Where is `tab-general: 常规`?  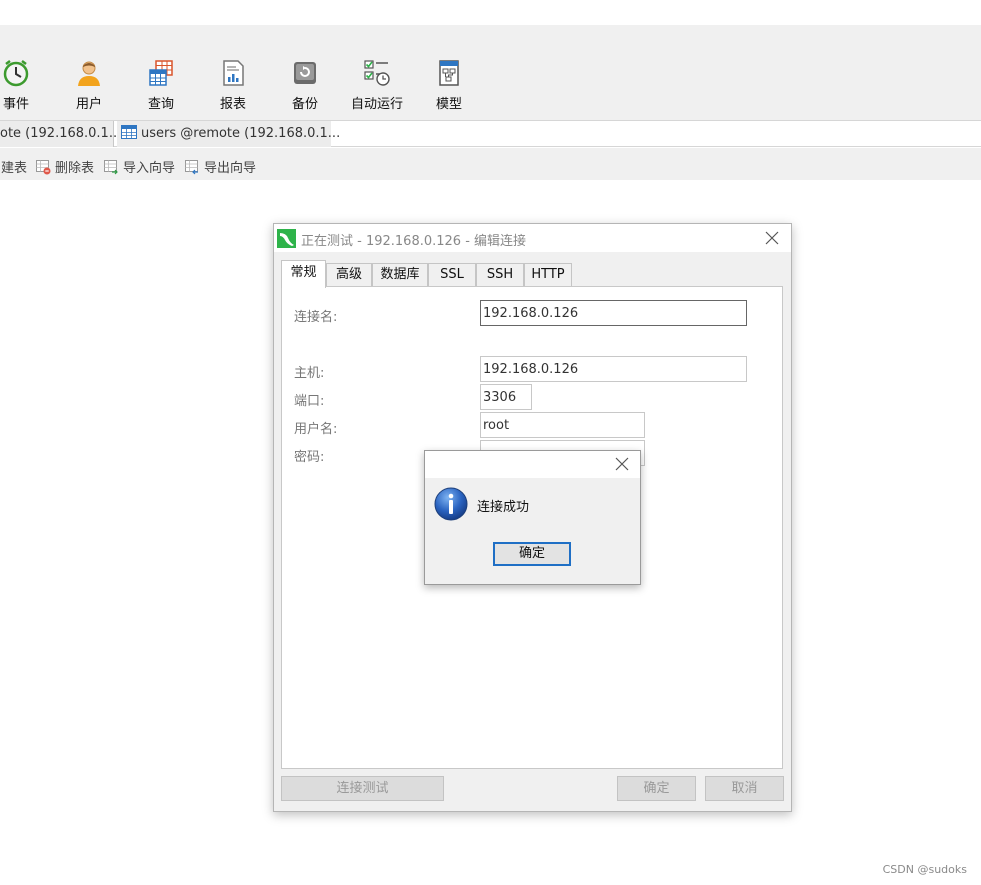
tab-general: 常规 is located at coordinates (303, 274).